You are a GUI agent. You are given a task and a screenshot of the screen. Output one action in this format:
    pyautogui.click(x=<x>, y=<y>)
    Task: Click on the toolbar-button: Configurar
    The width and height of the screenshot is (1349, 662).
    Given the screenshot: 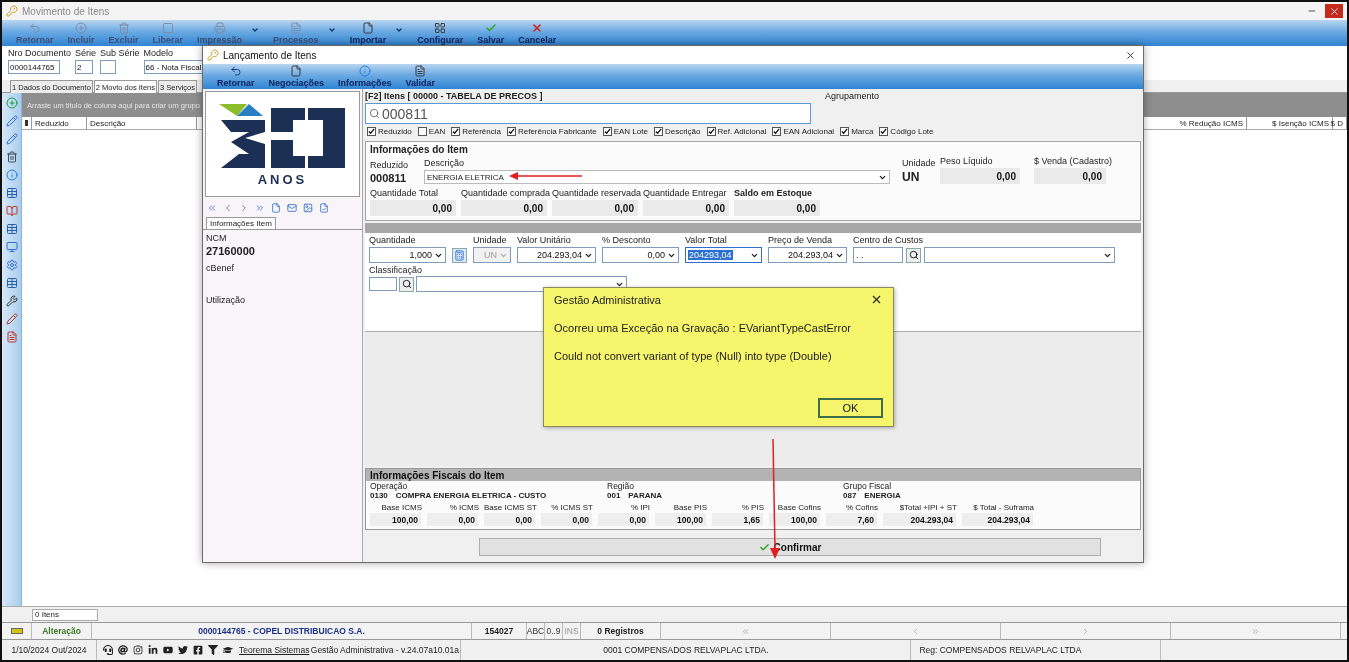 What is the action you would take?
    pyautogui.click(x=440, y=33)
    